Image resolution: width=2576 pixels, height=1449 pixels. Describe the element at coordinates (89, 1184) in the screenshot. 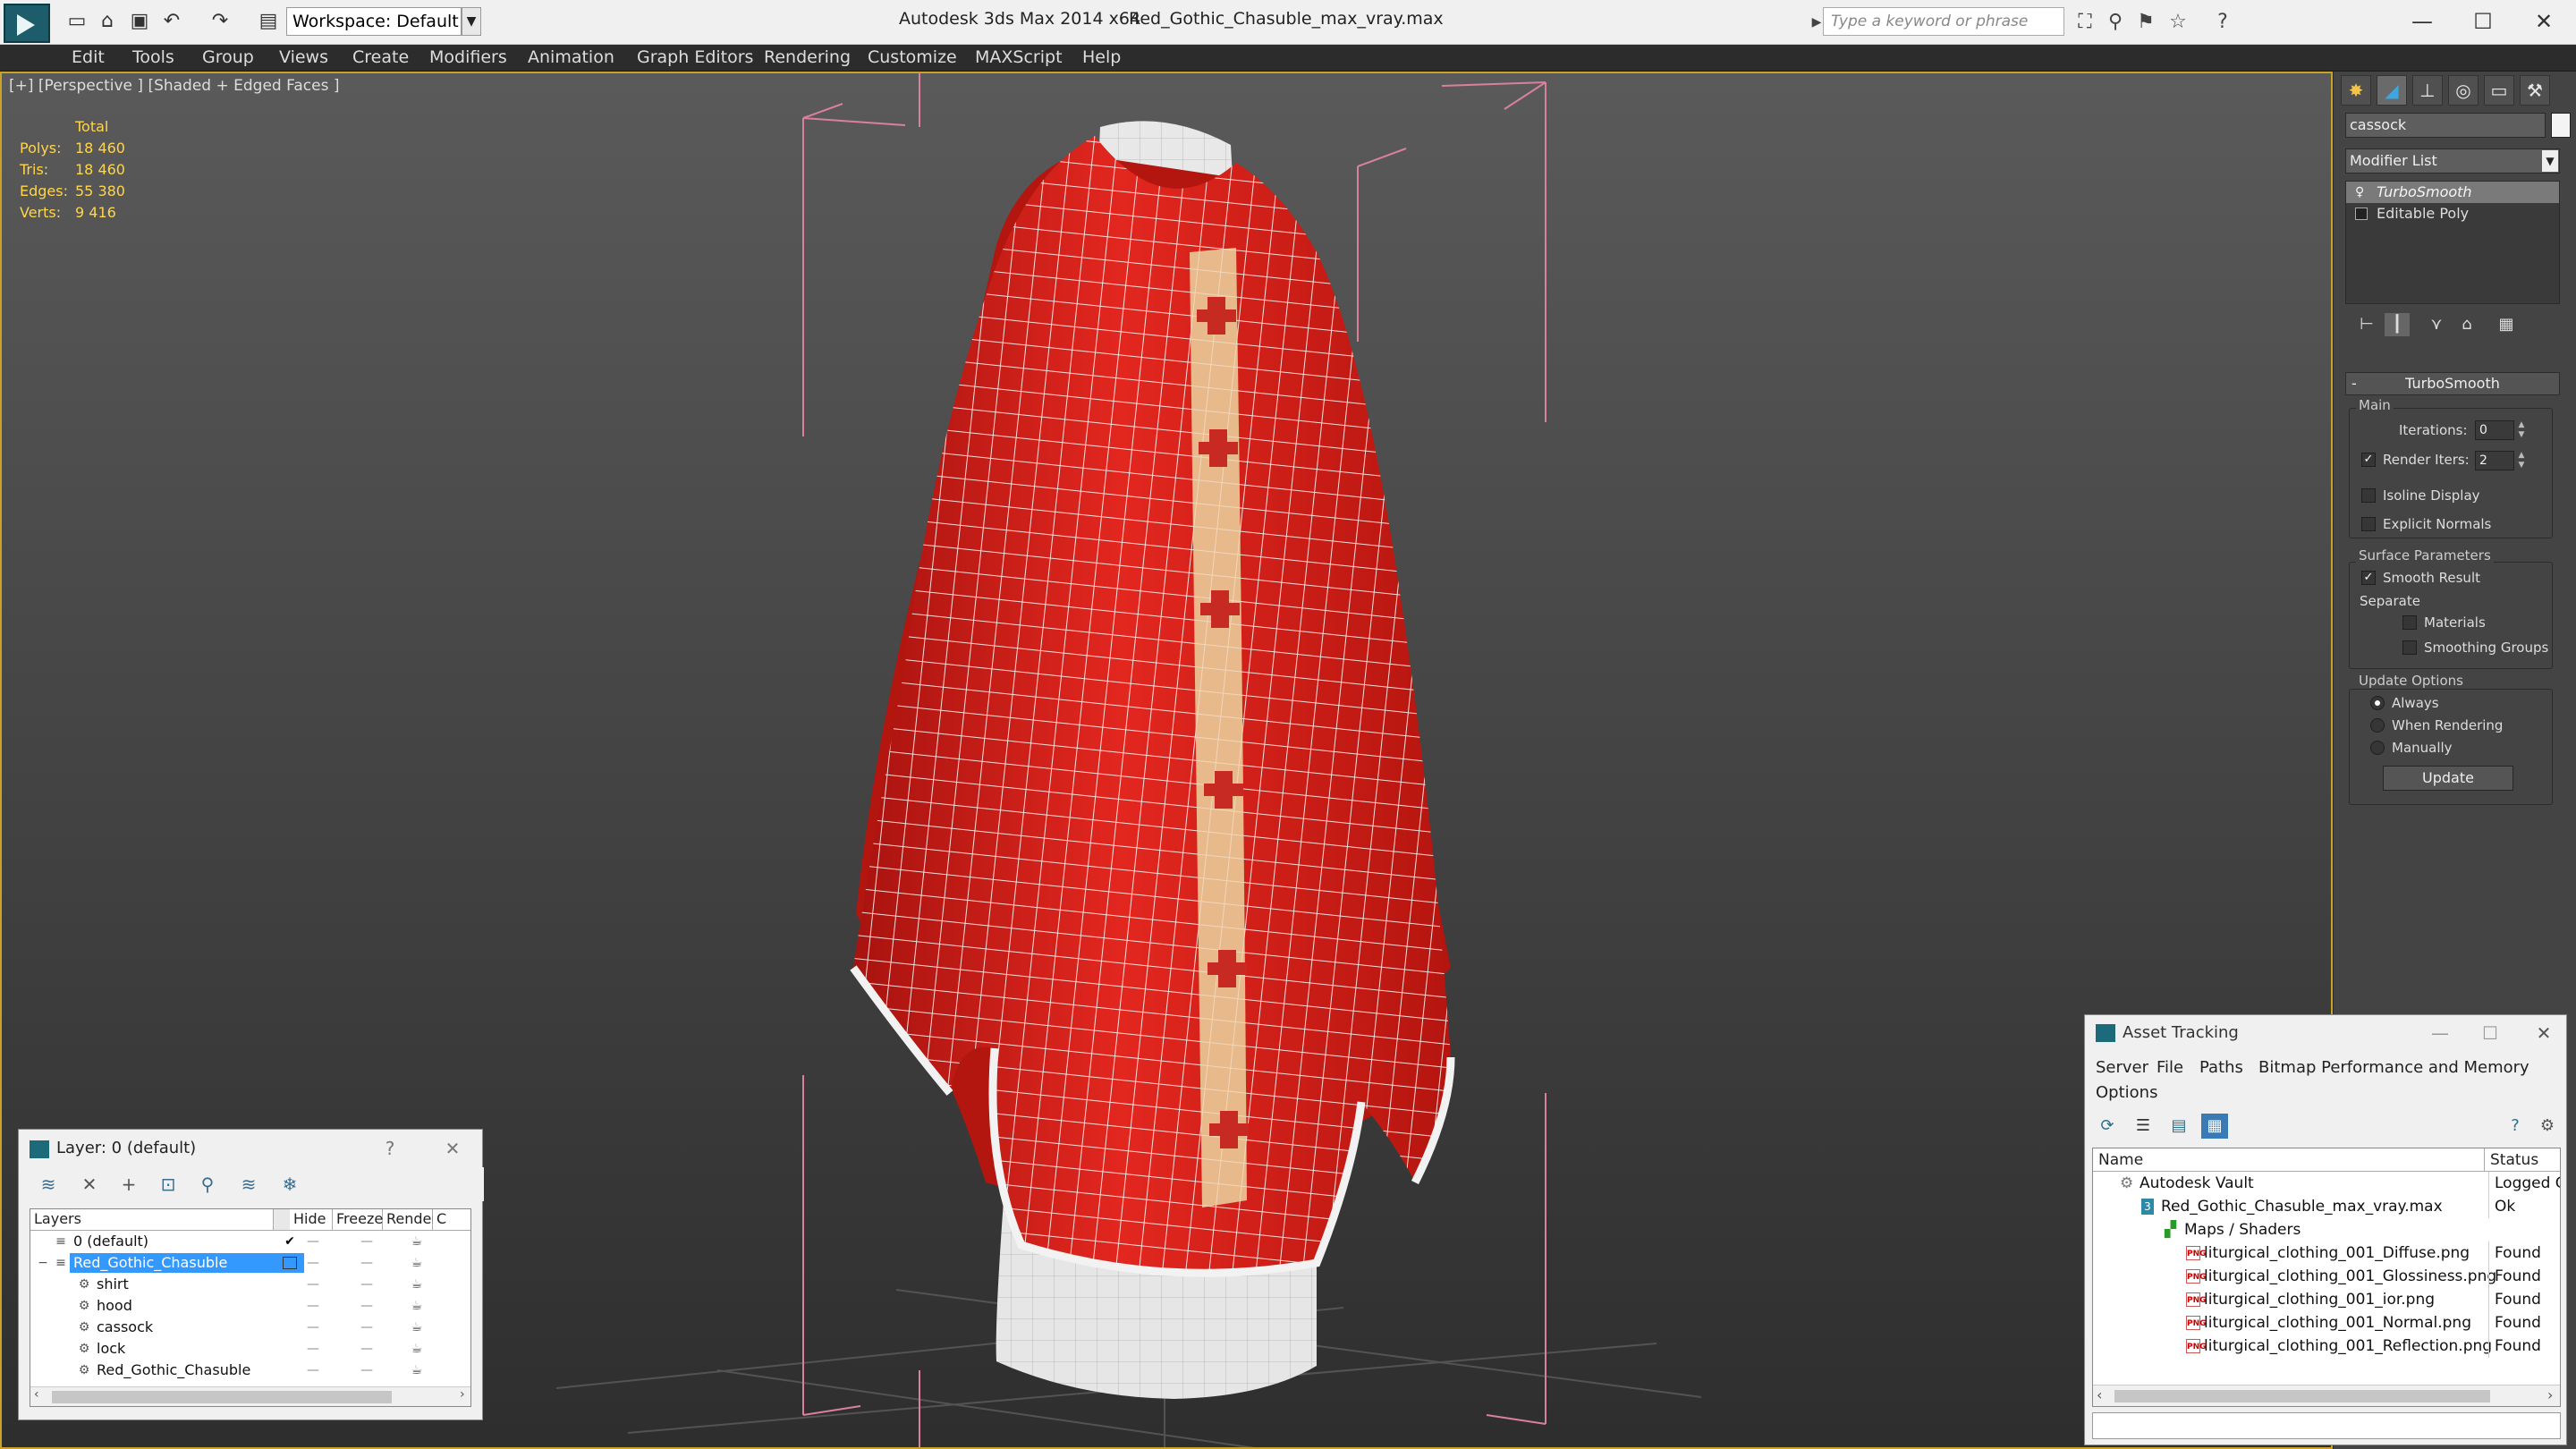

I see `delete-layer-icon: ✕` at that location.